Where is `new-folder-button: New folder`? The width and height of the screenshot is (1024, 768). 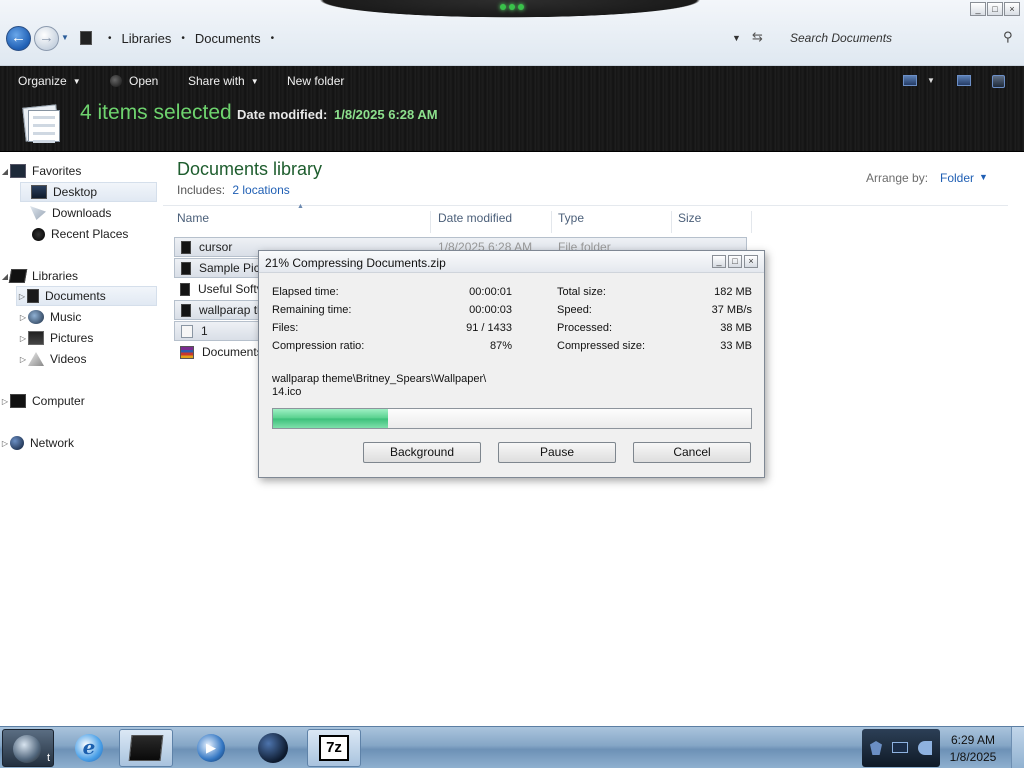
new-folder-button: New folder is located at coordinates (315, 81).